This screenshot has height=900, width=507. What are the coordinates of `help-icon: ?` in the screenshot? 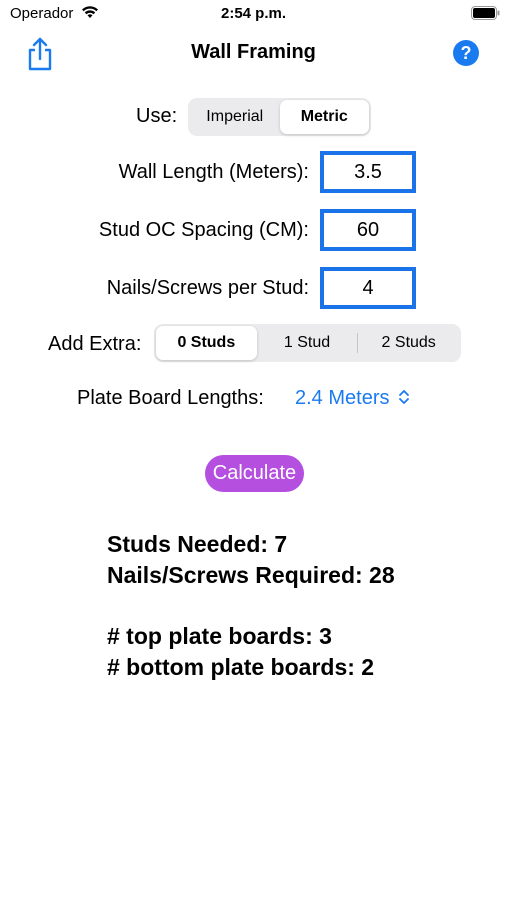 It's located at (466, 53).